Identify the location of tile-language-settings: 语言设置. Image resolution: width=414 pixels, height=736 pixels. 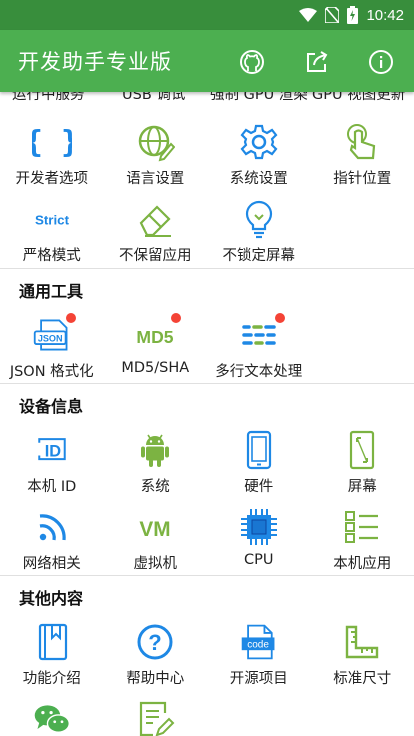
(156, 150).